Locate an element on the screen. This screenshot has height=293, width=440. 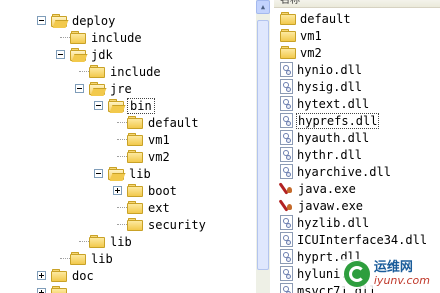
column-header-name: 名称 is located at coordinates (357, 4).